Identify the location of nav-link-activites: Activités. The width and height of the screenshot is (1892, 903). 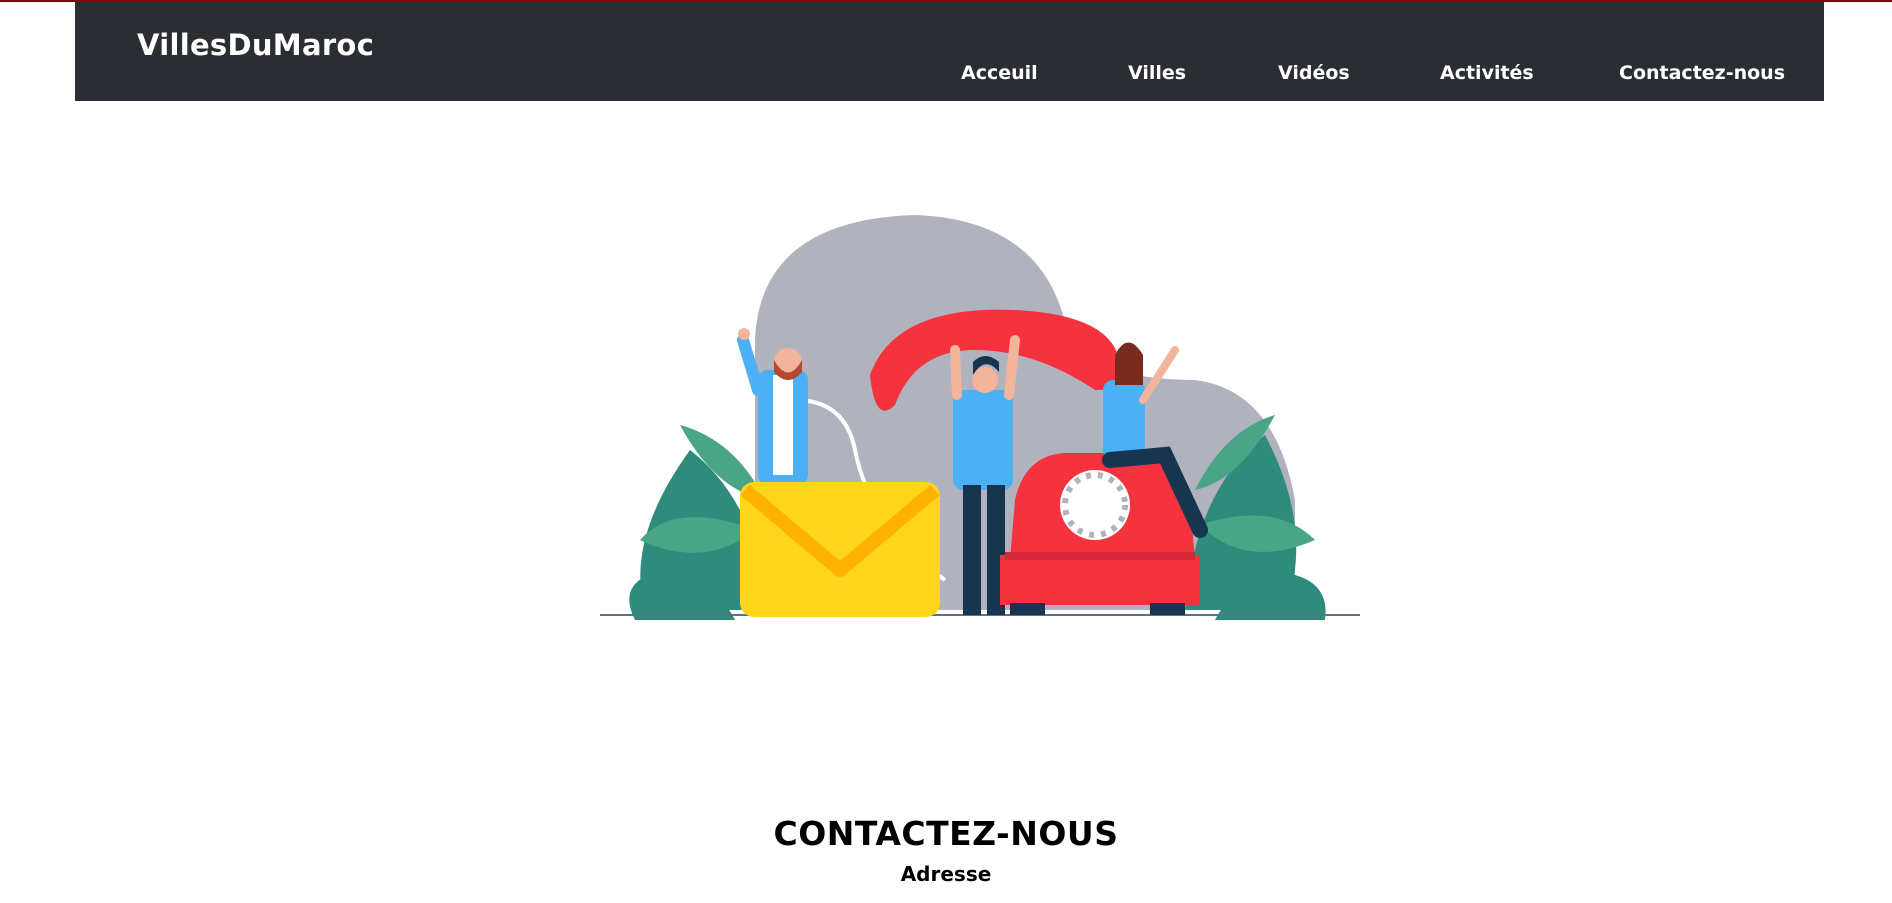
(1487, 73).